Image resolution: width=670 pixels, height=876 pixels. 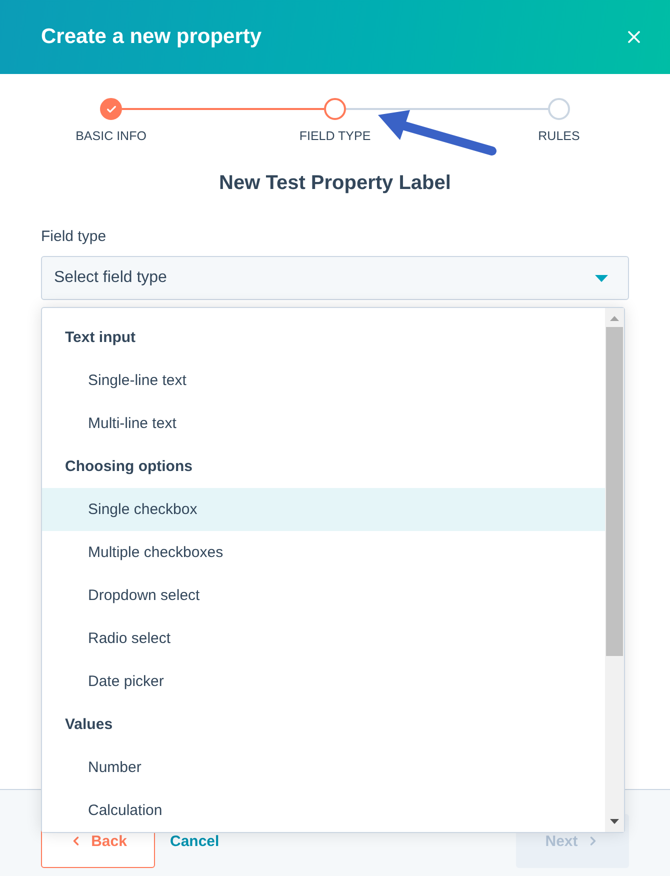 What do you see at coordinates (89, 725) in the screenshot?
I see `option-group-label: Values` at bounding box center [89, 725].